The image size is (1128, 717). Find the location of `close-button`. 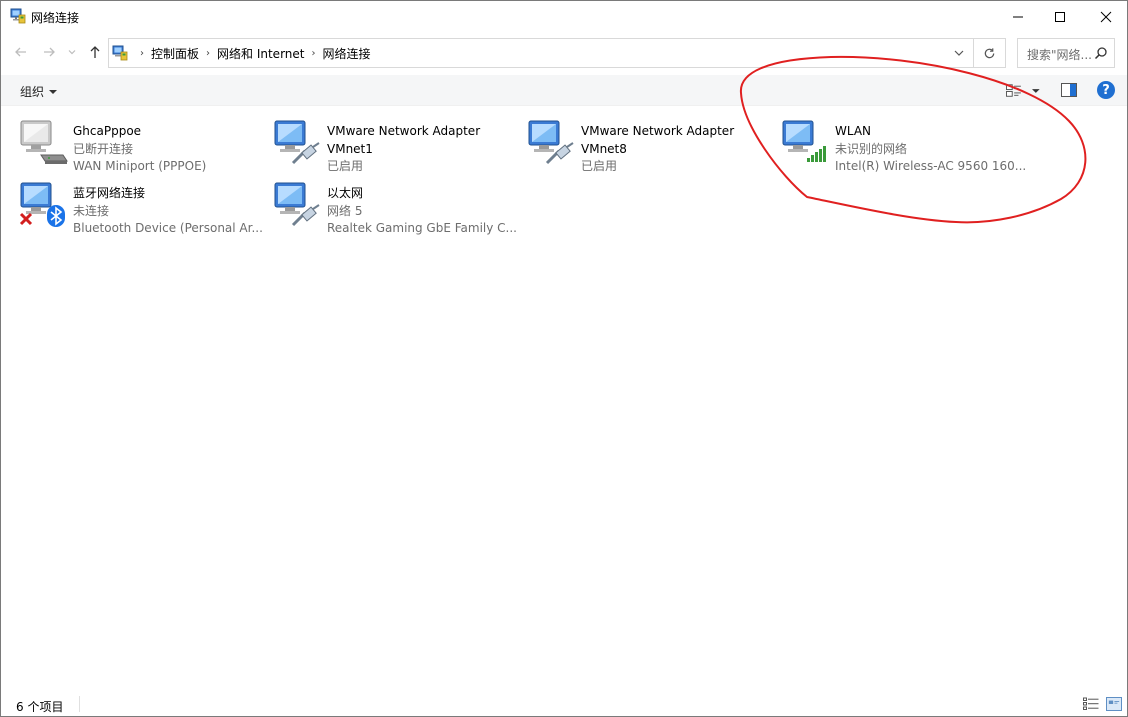

close-button is located at coordinates (1105, 16).